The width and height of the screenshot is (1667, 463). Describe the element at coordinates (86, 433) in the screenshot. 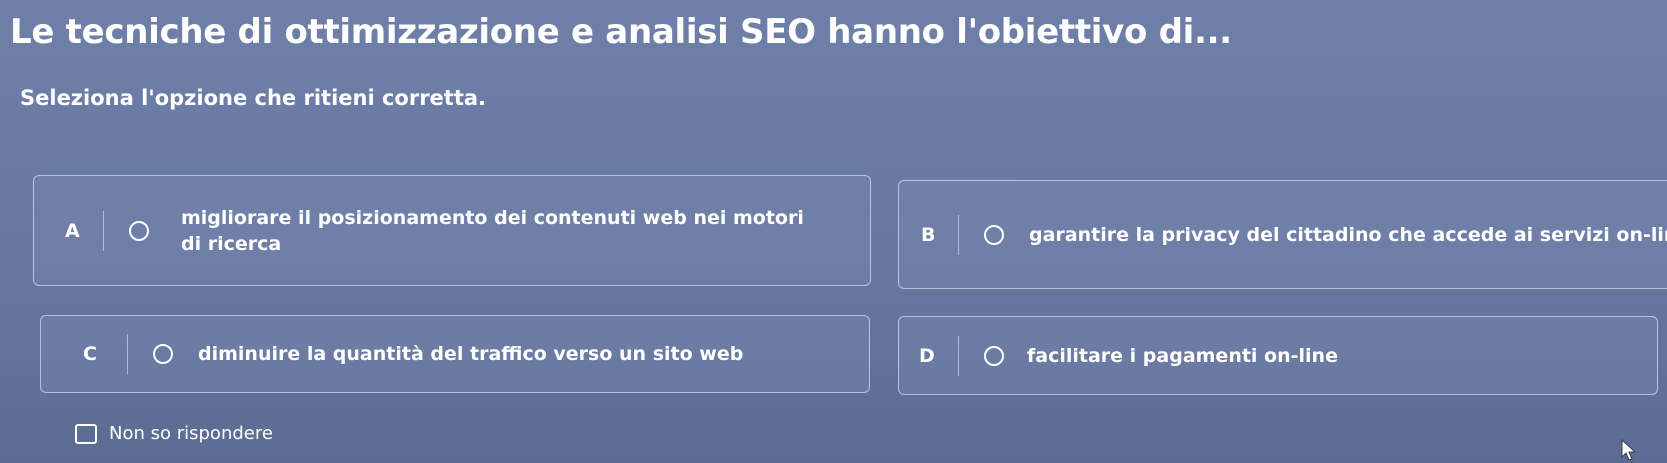

I see `checkbox-empty-icon` at that location.